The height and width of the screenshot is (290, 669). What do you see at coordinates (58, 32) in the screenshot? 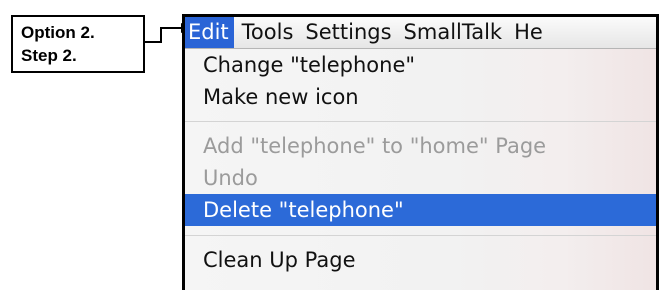
I see `callout-line-1: Option 2.` at bounding box center [58, 32].